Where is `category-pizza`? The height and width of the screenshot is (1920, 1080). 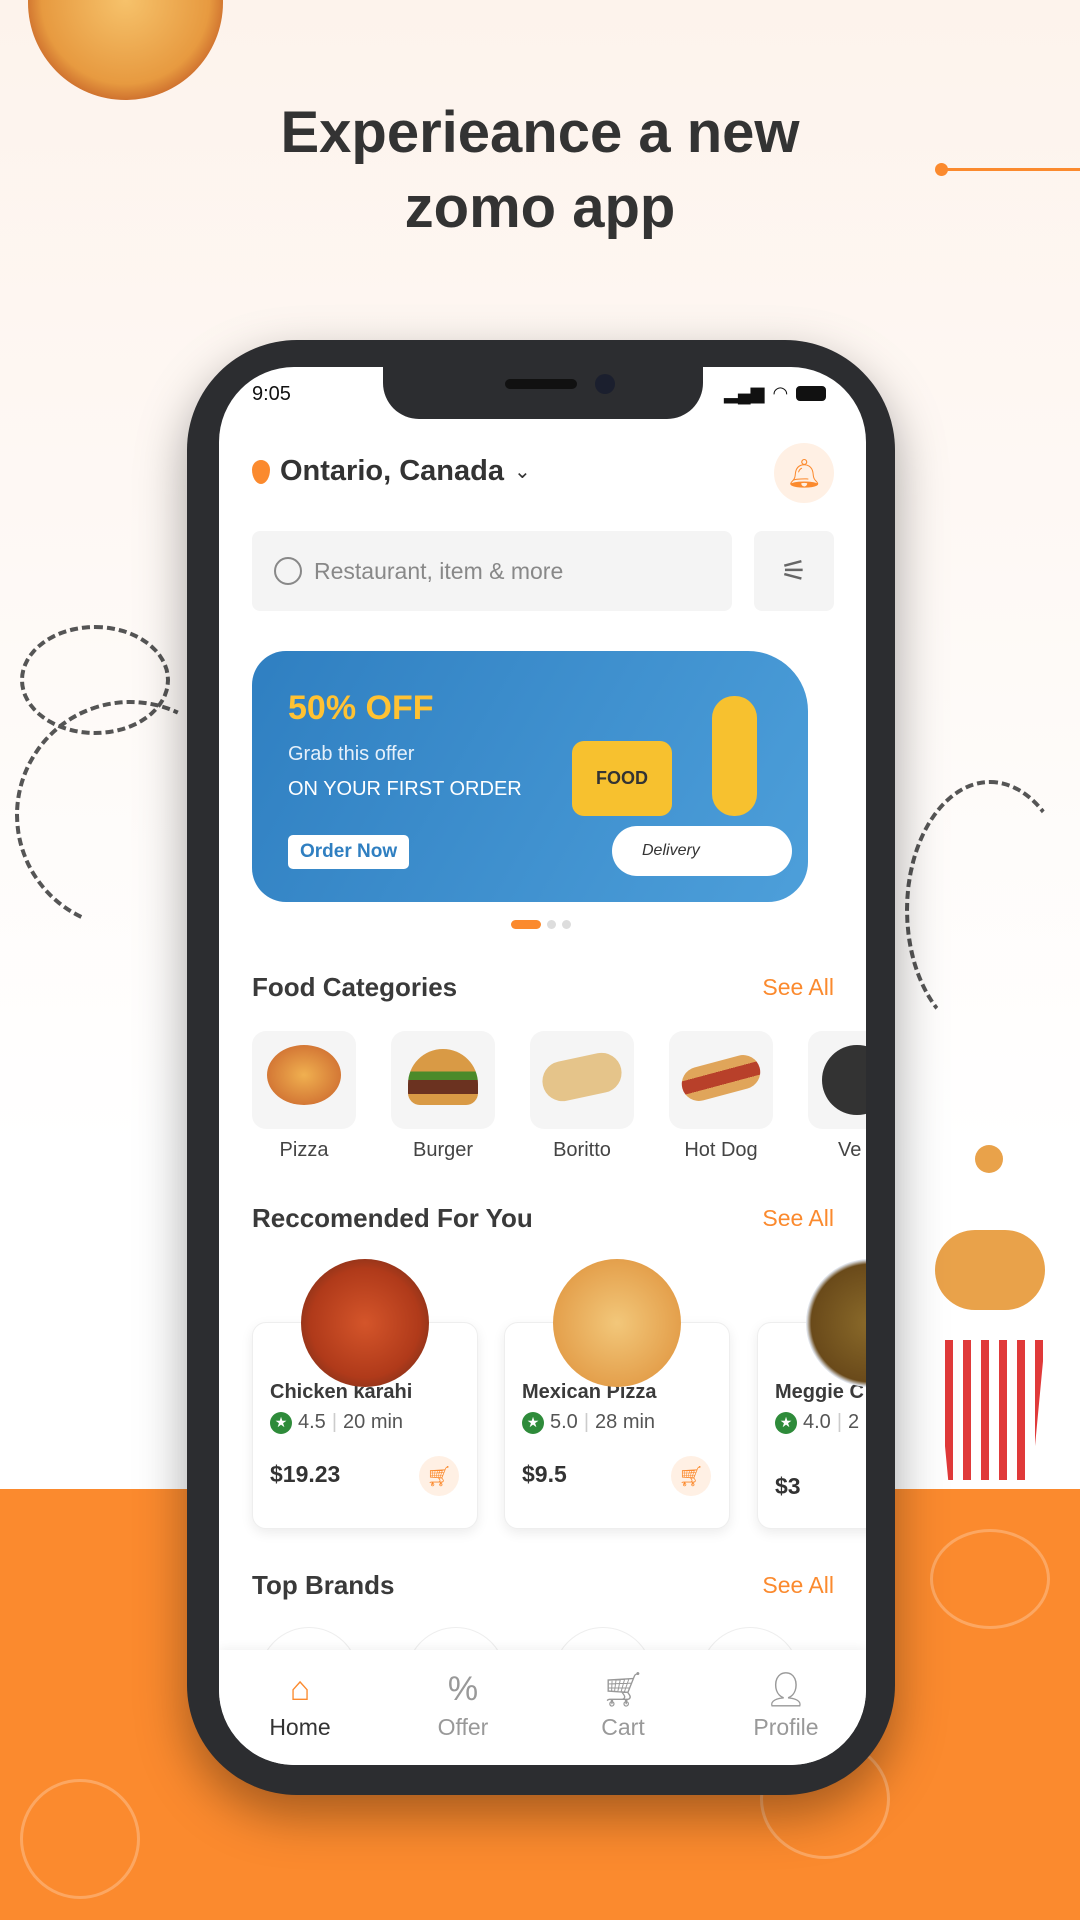 category-pizza is located at coordinates (304, 1080).